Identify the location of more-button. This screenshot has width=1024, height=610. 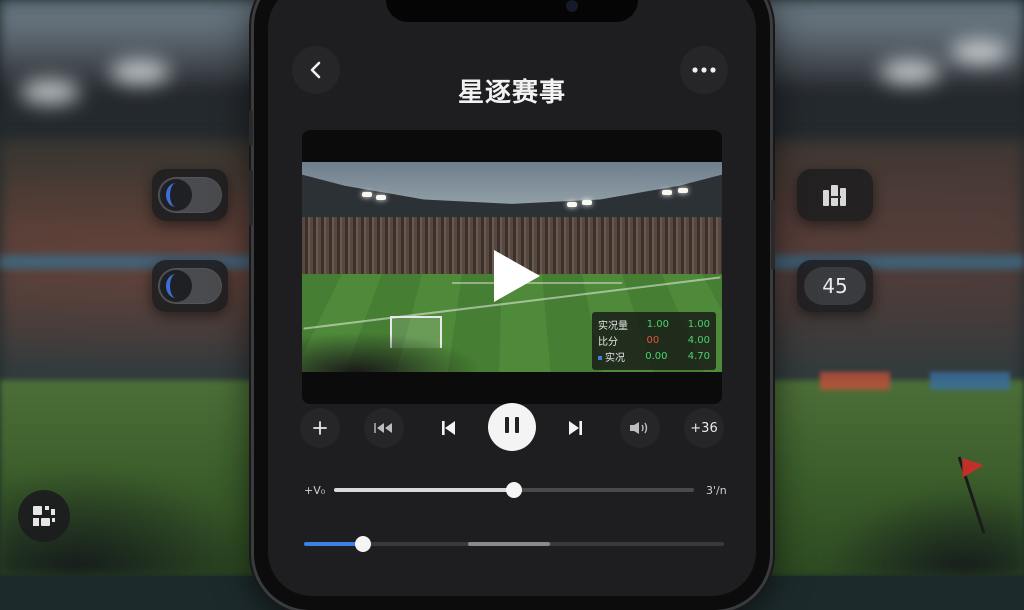
(704, 70).